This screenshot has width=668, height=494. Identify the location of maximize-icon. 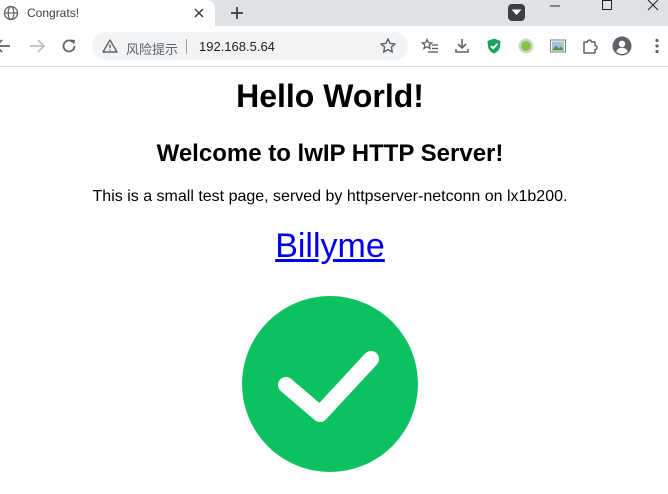
(607, 9).